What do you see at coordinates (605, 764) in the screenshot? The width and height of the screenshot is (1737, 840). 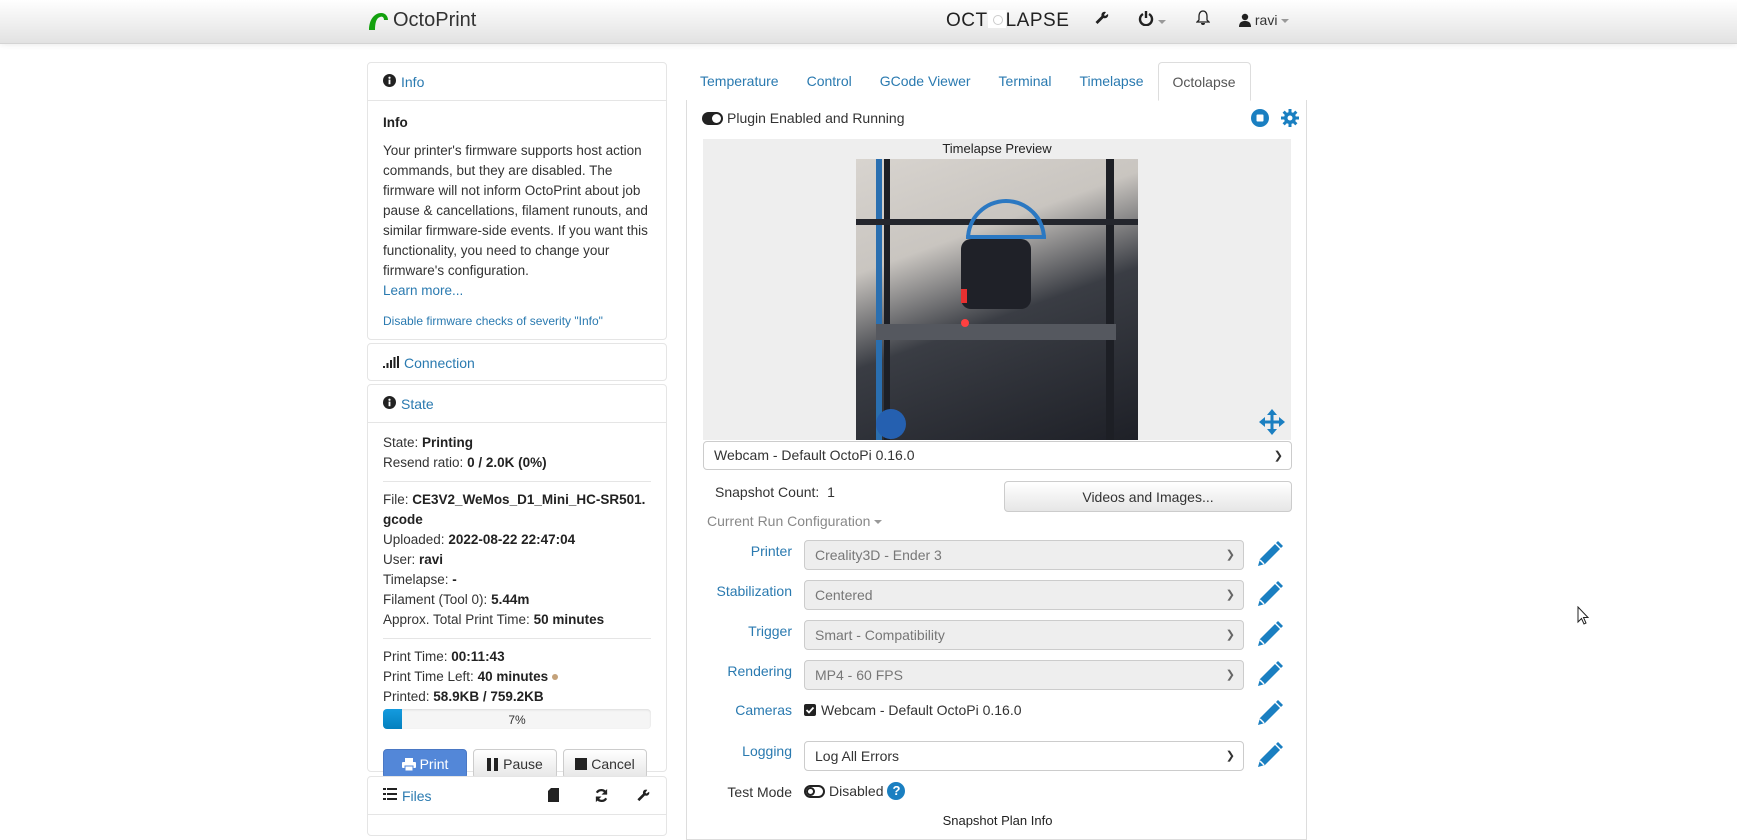 I see `cancel-button: Cancel` at bounding box center [605, 764].